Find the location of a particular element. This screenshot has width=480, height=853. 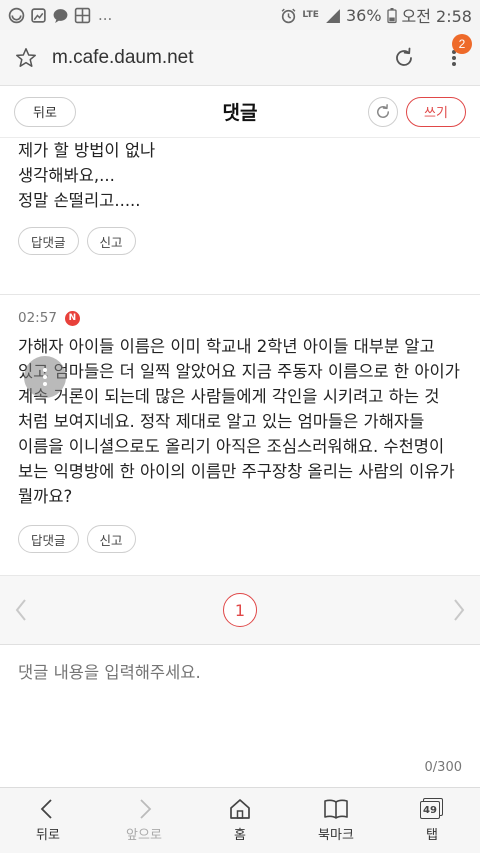

nav-tabs: 49 탭 is located at coordinates (432, 820).